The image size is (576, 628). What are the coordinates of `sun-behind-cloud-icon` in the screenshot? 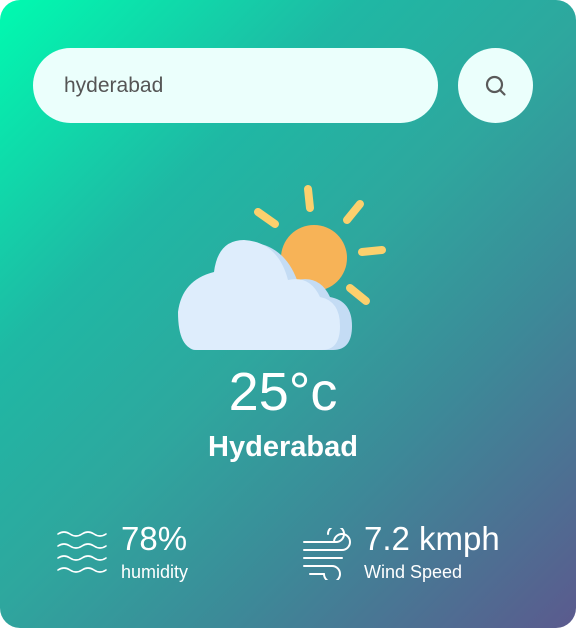 It's located at (282, 267).